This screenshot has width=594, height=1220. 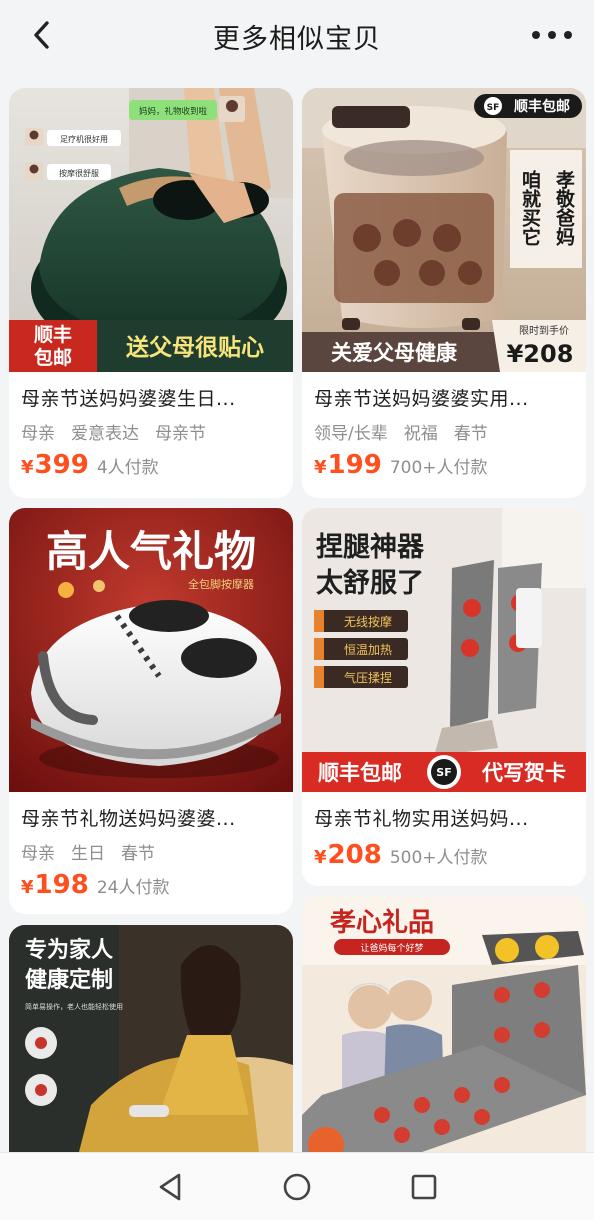 I want to click on product-tag: 生日, so click(x=88, y=854).